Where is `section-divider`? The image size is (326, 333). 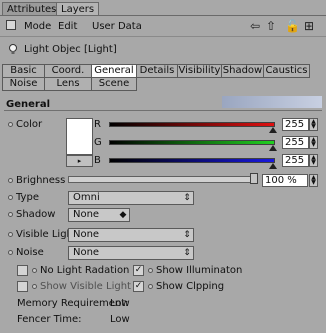 section-divider is located at coordinates (163, 110).